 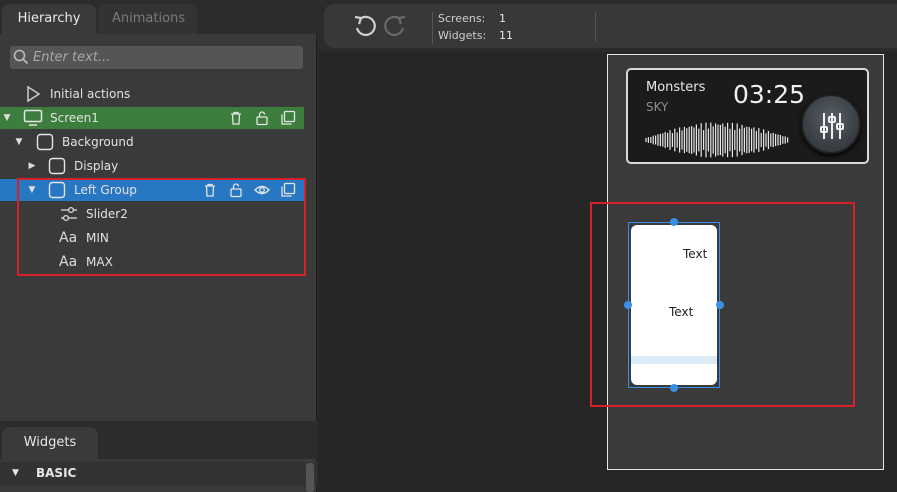 What do you see at coordinates (769, 94) in the screenshot?
I see `time-display: 03:25` at bounding box center [769, 94].